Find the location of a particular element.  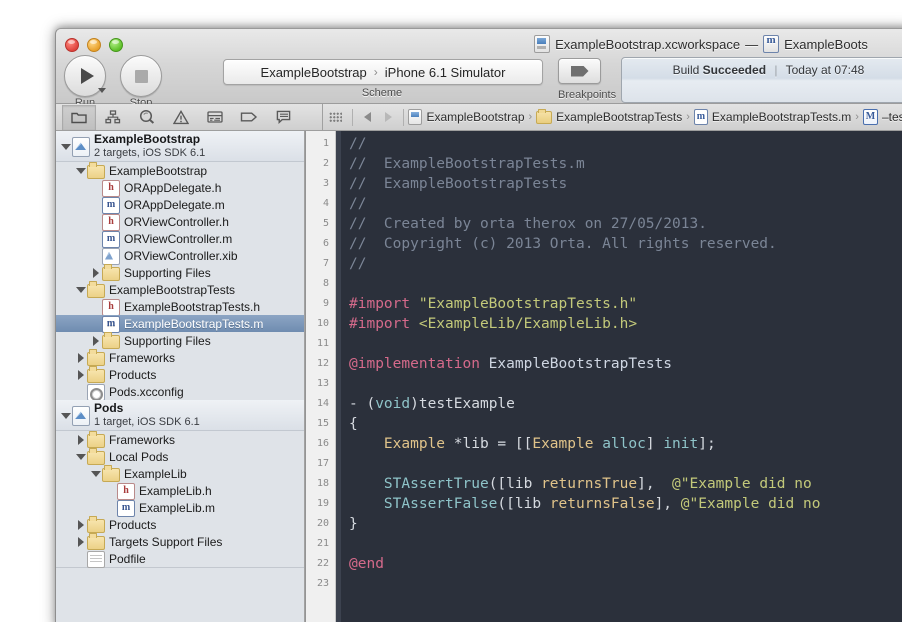

navigator-row-group-exampleBootstrap: ExampleBootstrap is located at coordinates (180, 170).